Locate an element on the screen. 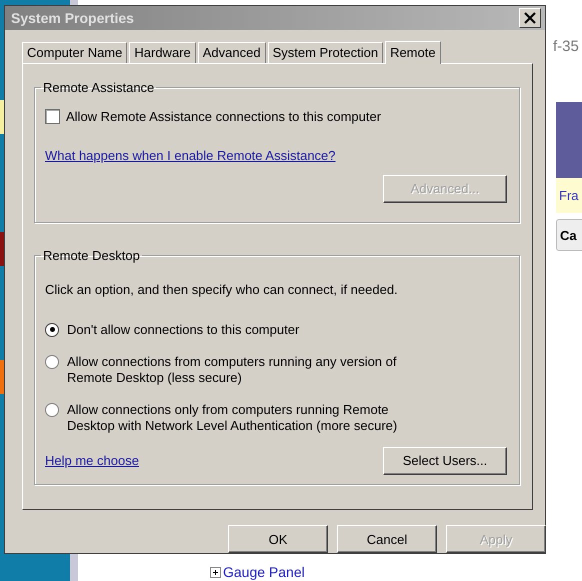 The width and height of the screenshot is (582, 581). radio-label: Allow connections only from computers running Remote Desktop with Network Level Authentication (more secure) is located at coordinates (232, 418).